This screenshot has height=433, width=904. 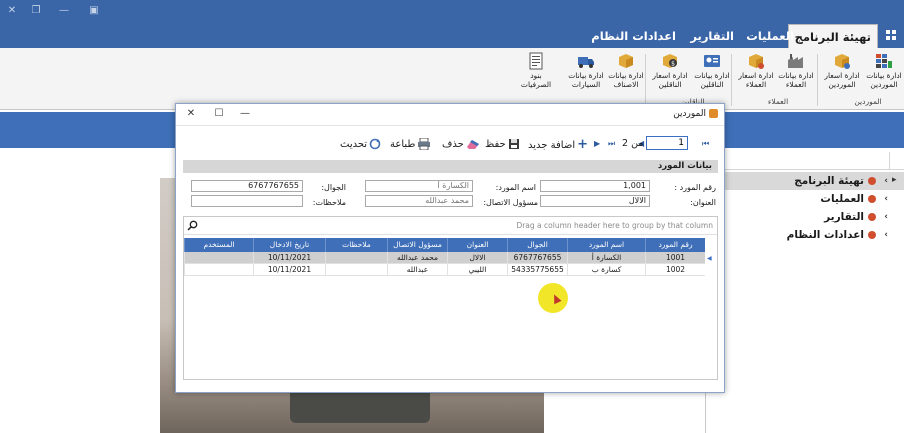 What do you see at coordinates (477, 245) in the screenshot?
I see `column-header: العنوان` at bounding box center [477, 245].